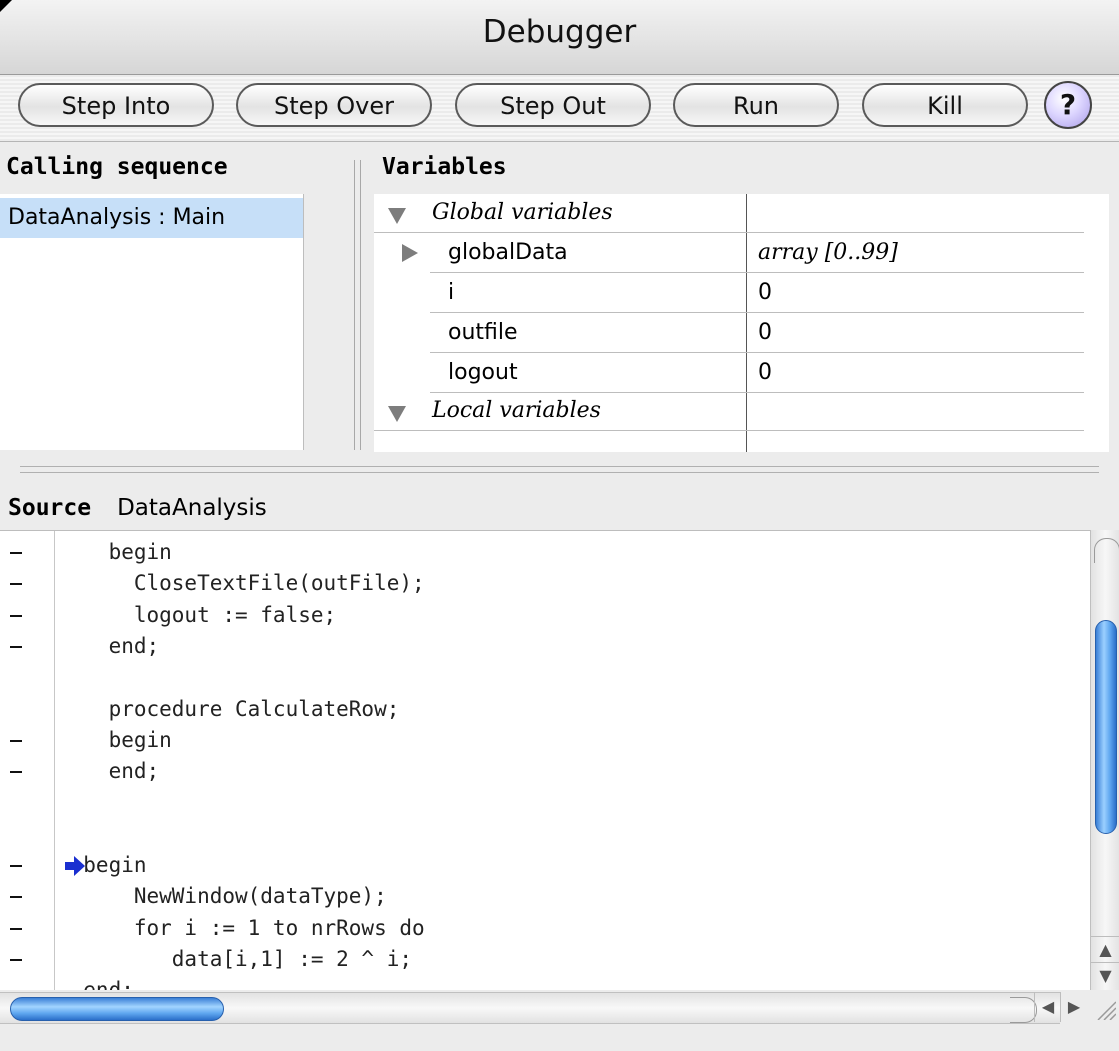 The height and width of the screenshot is (1051, 1119). I want to click on source-line-text: logout := false;, so click(197, 614).